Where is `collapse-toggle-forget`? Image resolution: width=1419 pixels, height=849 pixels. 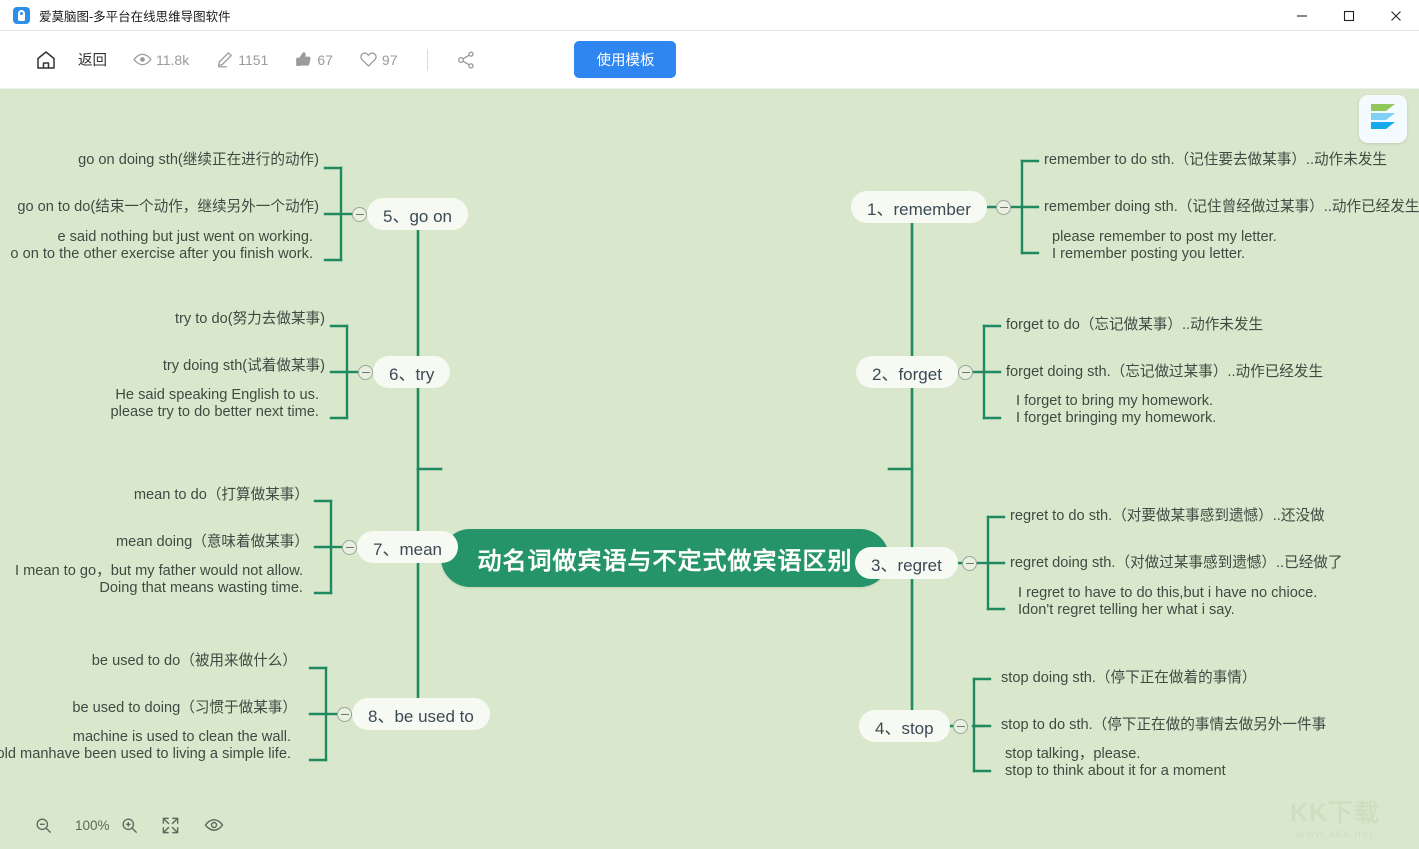
collapse-toggle-forget is located at coordinates (965, 372).